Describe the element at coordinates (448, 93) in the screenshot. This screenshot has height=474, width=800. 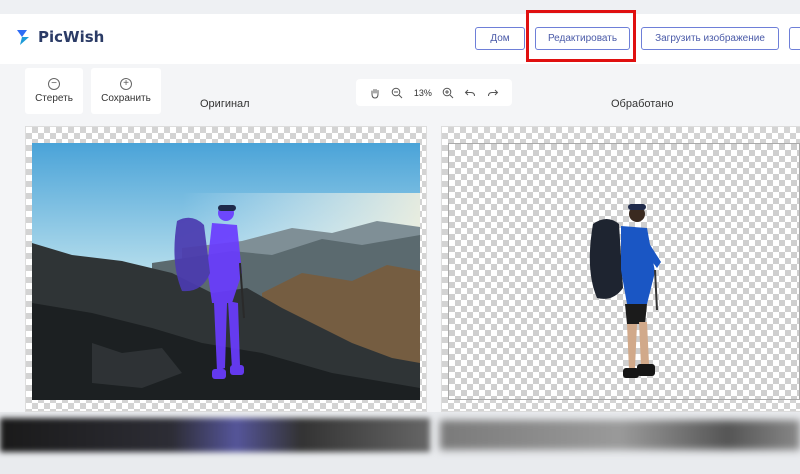
I see `zoom-in-icon` at that location.